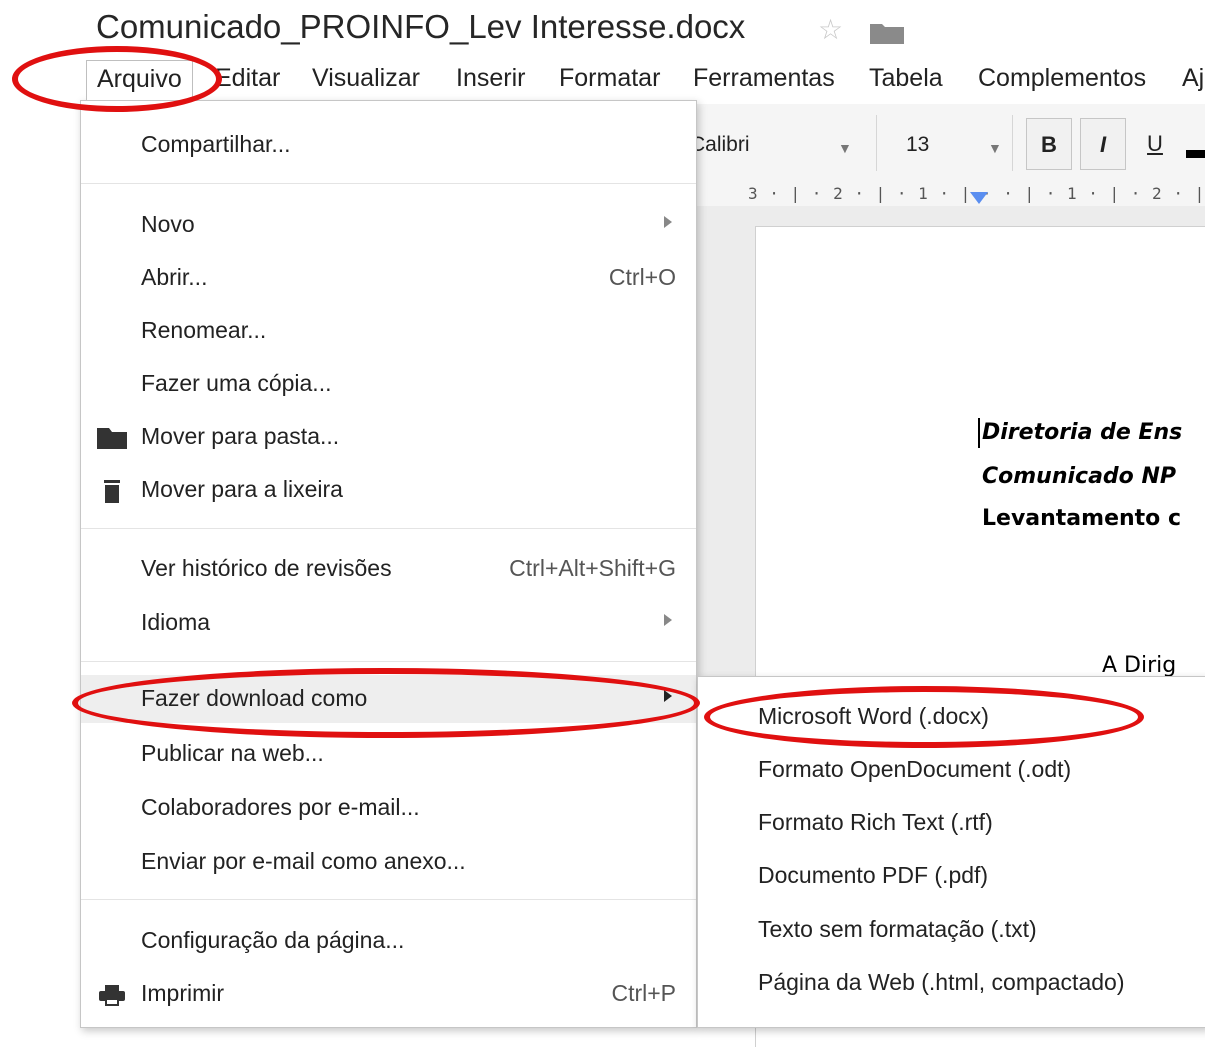 This screenshot has height=1047, width=1205. I want to click on menu-formatar: Formatar, so click(609, 78).